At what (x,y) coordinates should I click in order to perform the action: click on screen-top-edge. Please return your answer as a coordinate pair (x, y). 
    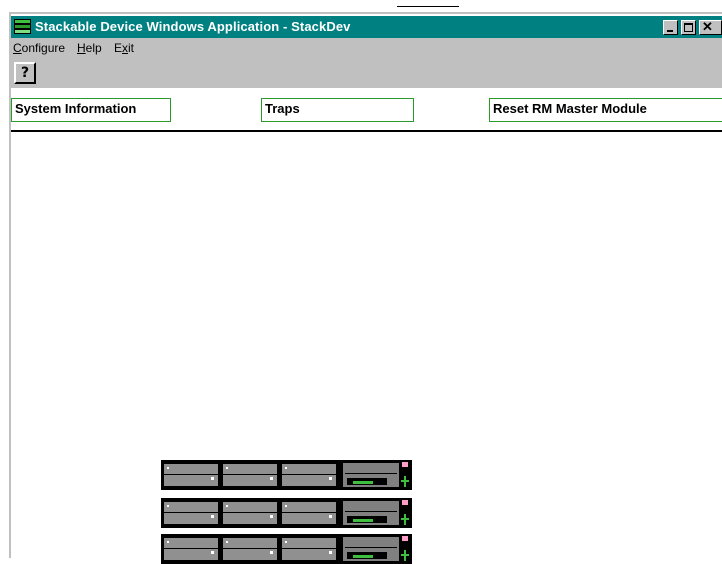
    Looking at the image, I should click on (361, 6).